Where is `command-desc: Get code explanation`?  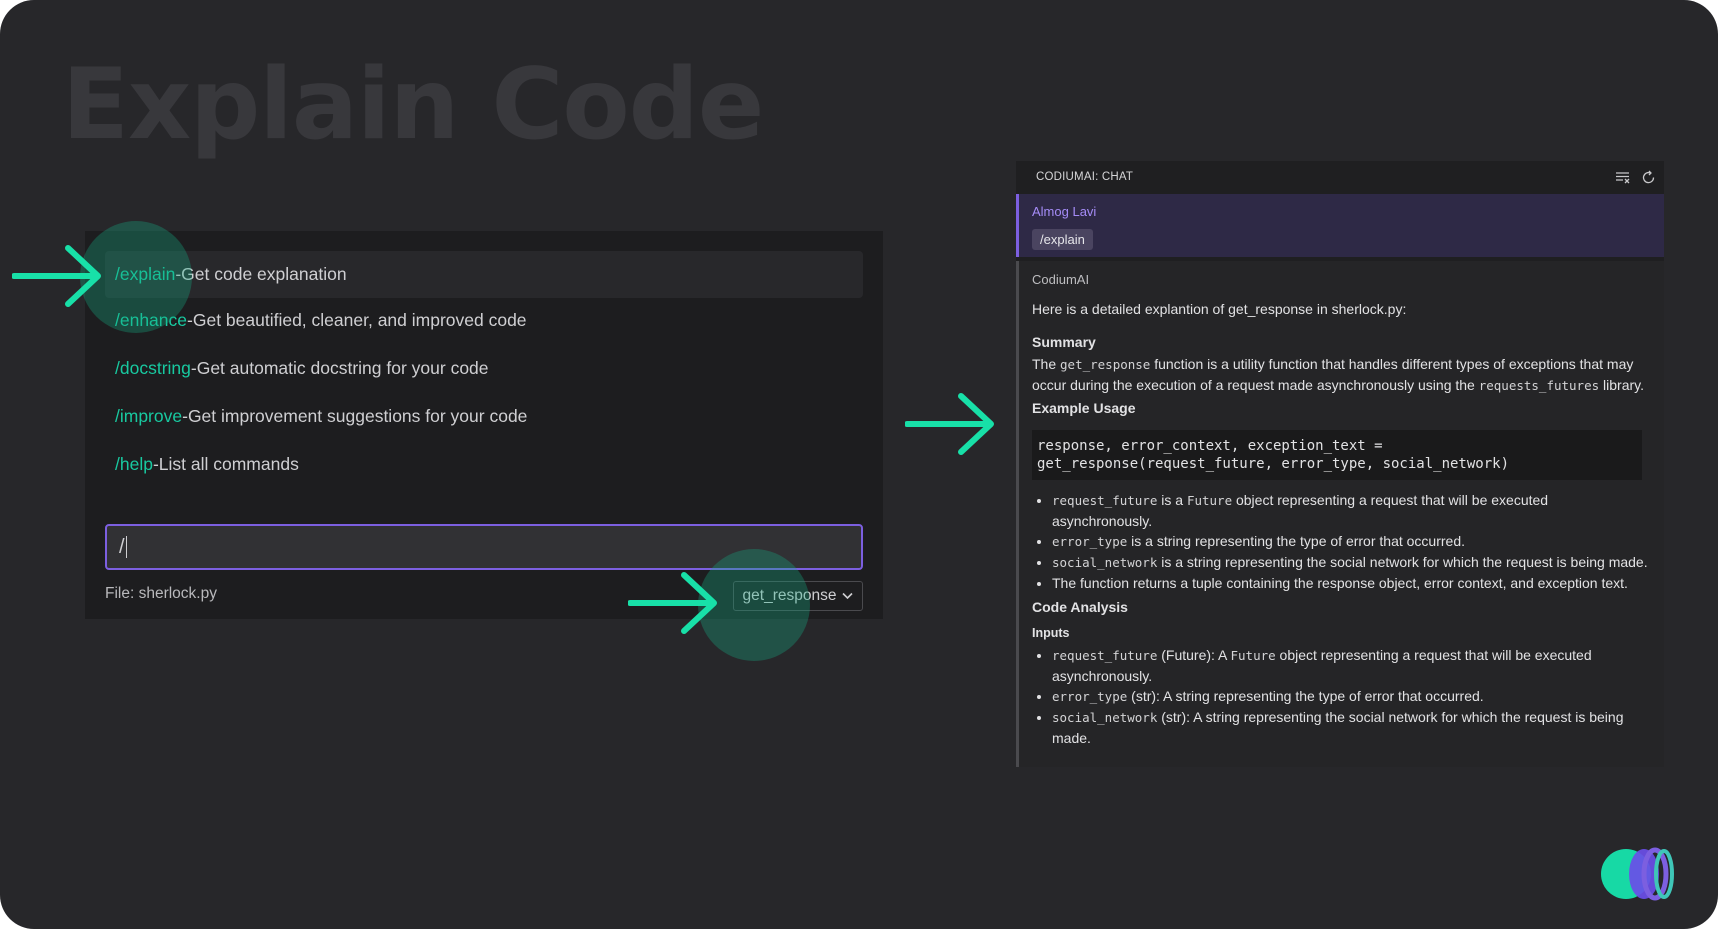
command-desc: Get code explanation is located at coordinates (264, 274).